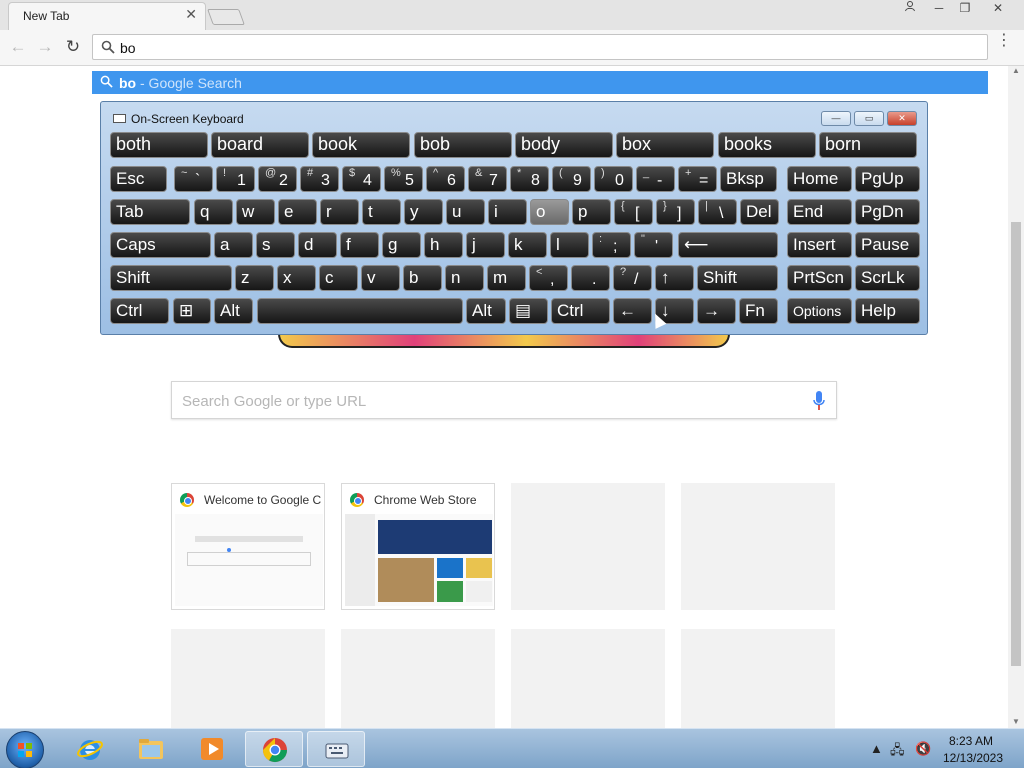 This screenshot has width=1024, height=768. Describe the element at coordinates (443, 245) in the screenshot. I see `key-h: h` at that location.